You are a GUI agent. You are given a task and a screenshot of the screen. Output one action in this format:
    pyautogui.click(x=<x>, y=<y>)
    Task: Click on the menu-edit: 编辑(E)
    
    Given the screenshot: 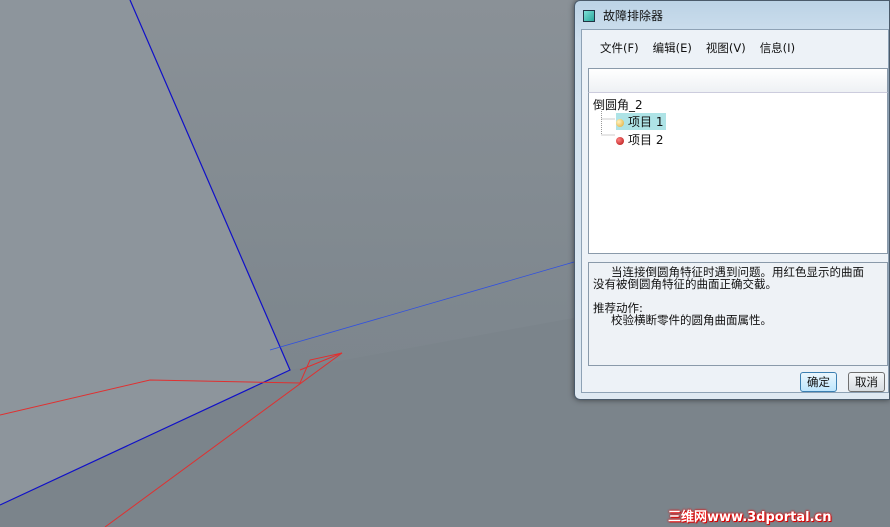 What is the action you would take?
    pyautogui.click(x=672, y=48)
    